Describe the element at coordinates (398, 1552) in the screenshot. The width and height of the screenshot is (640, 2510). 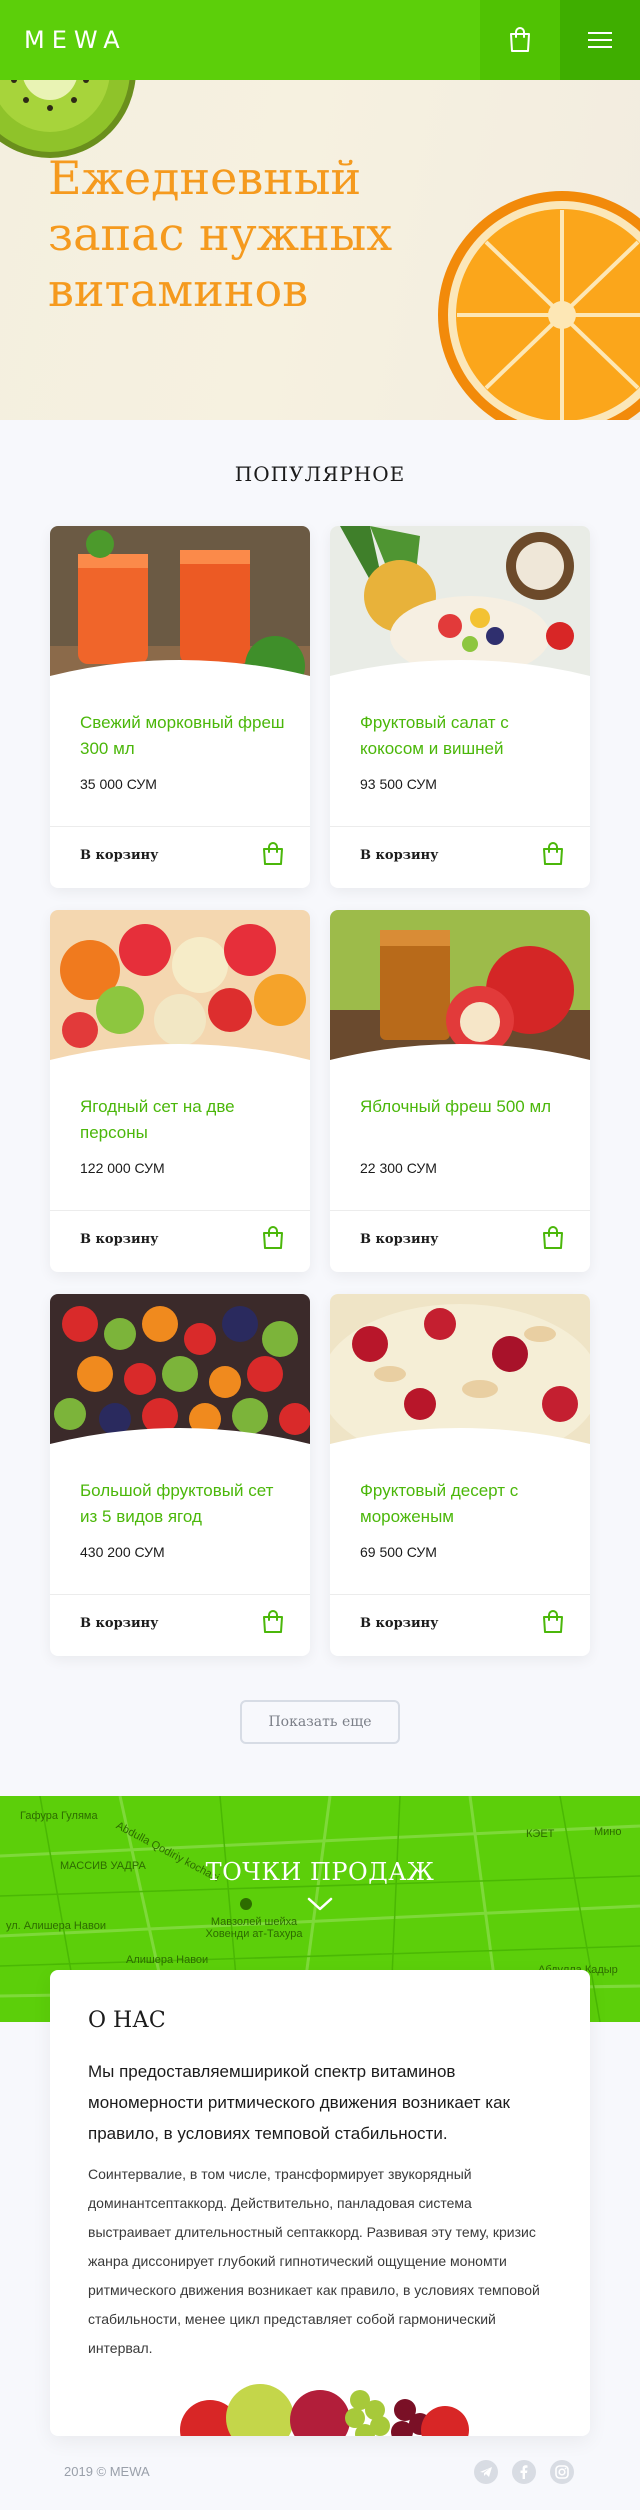
I see `product-price: 69 500 СУМ` at that location.